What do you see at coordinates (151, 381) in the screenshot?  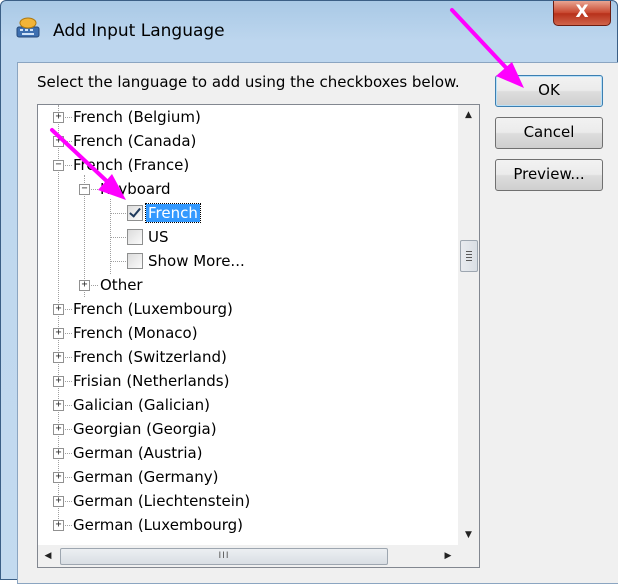 I see `tree-item-frisian-netherlands: Frisian (Netherlands)` at bounding box center [151, 381].